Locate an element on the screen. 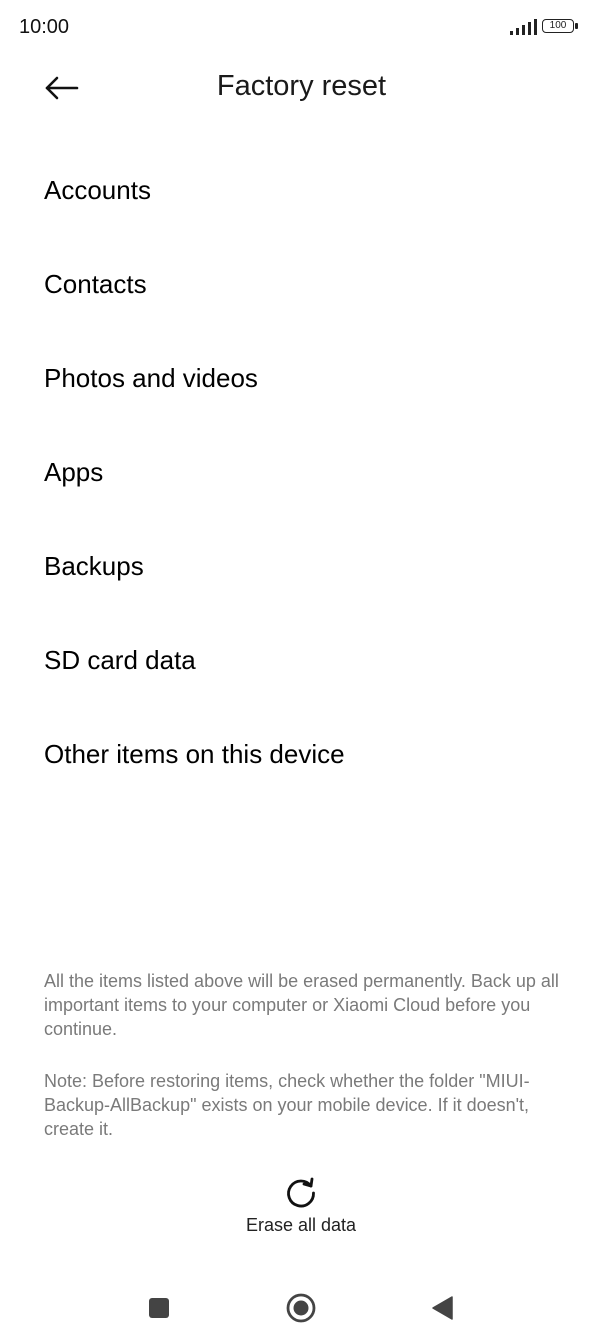 The image size is (603, 1342). nav-back-button is located at coordinates (442, 1308).